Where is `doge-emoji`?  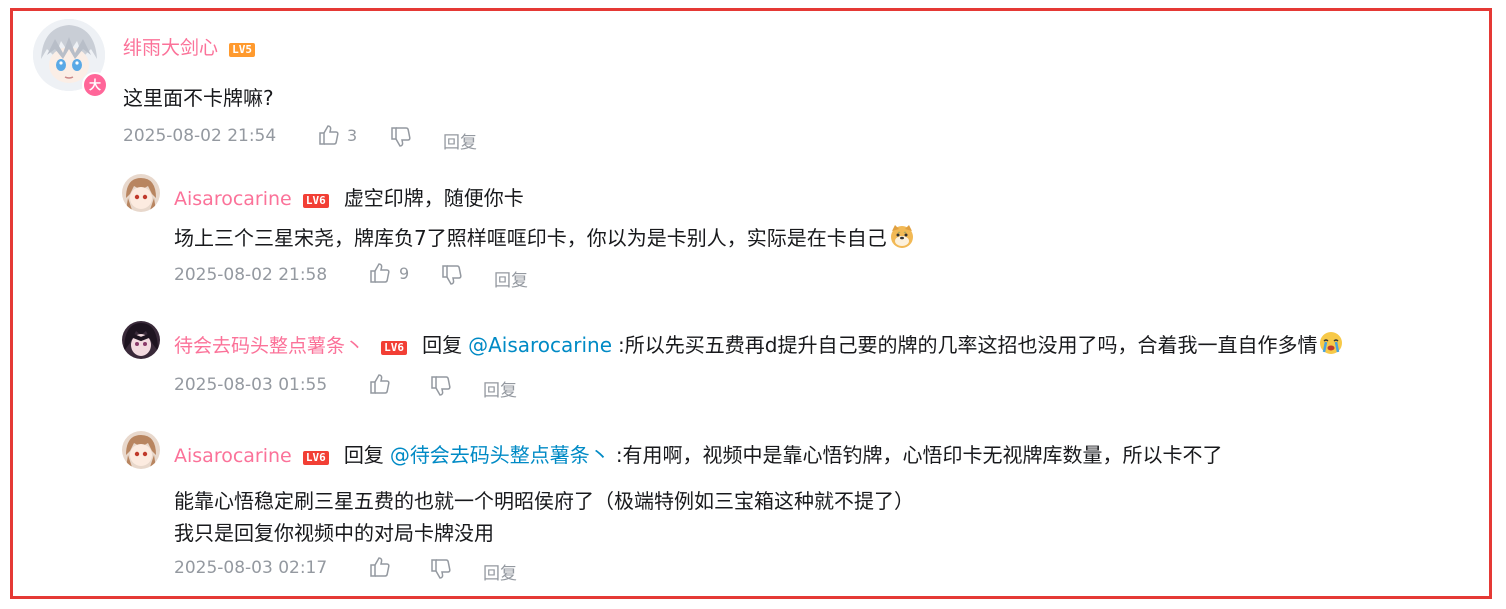 doge-emoji is located at coordinates (902, 238).